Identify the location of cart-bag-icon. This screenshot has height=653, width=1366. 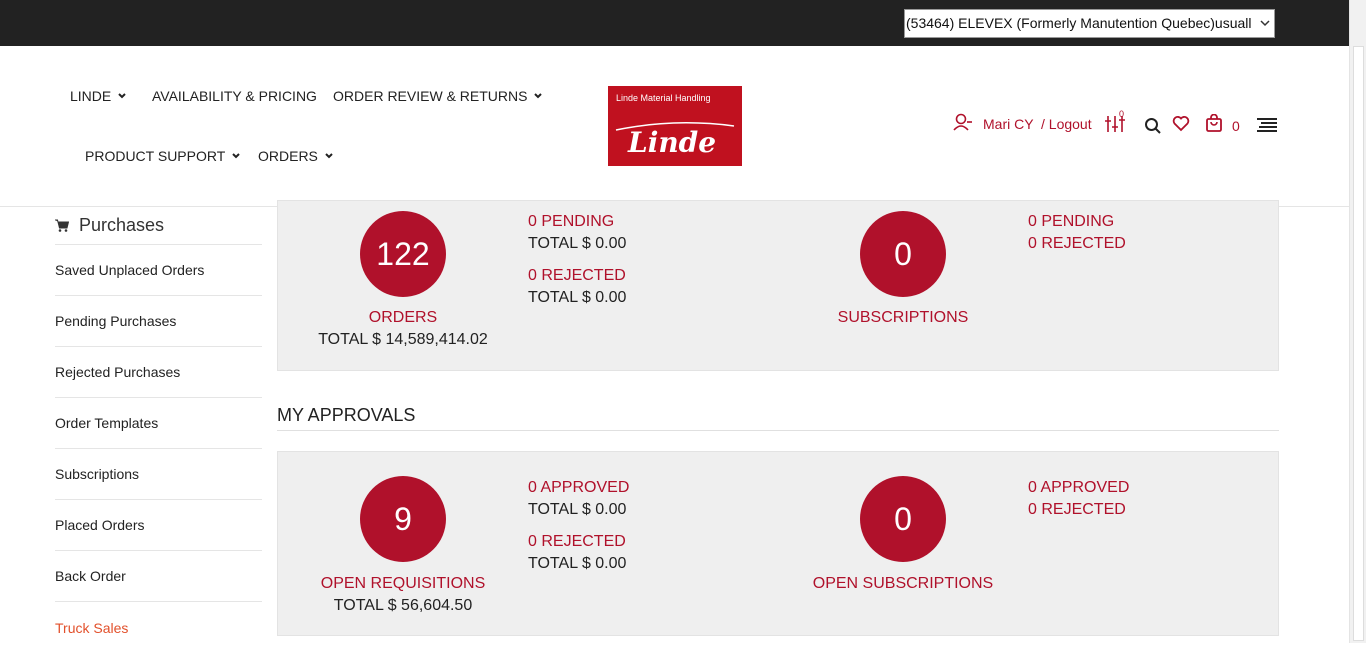
(1214, 125).